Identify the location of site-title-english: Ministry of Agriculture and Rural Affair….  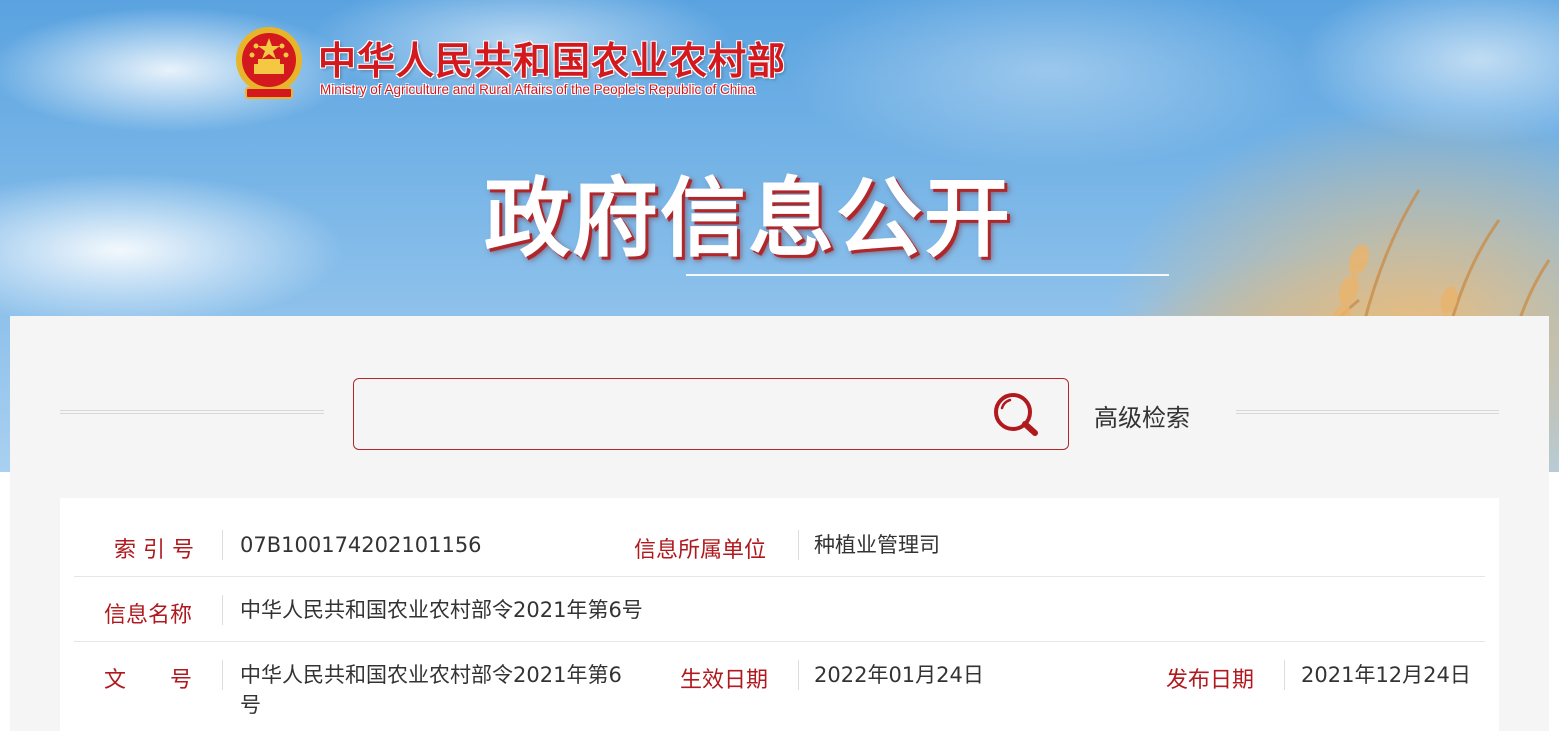
(538, 89).